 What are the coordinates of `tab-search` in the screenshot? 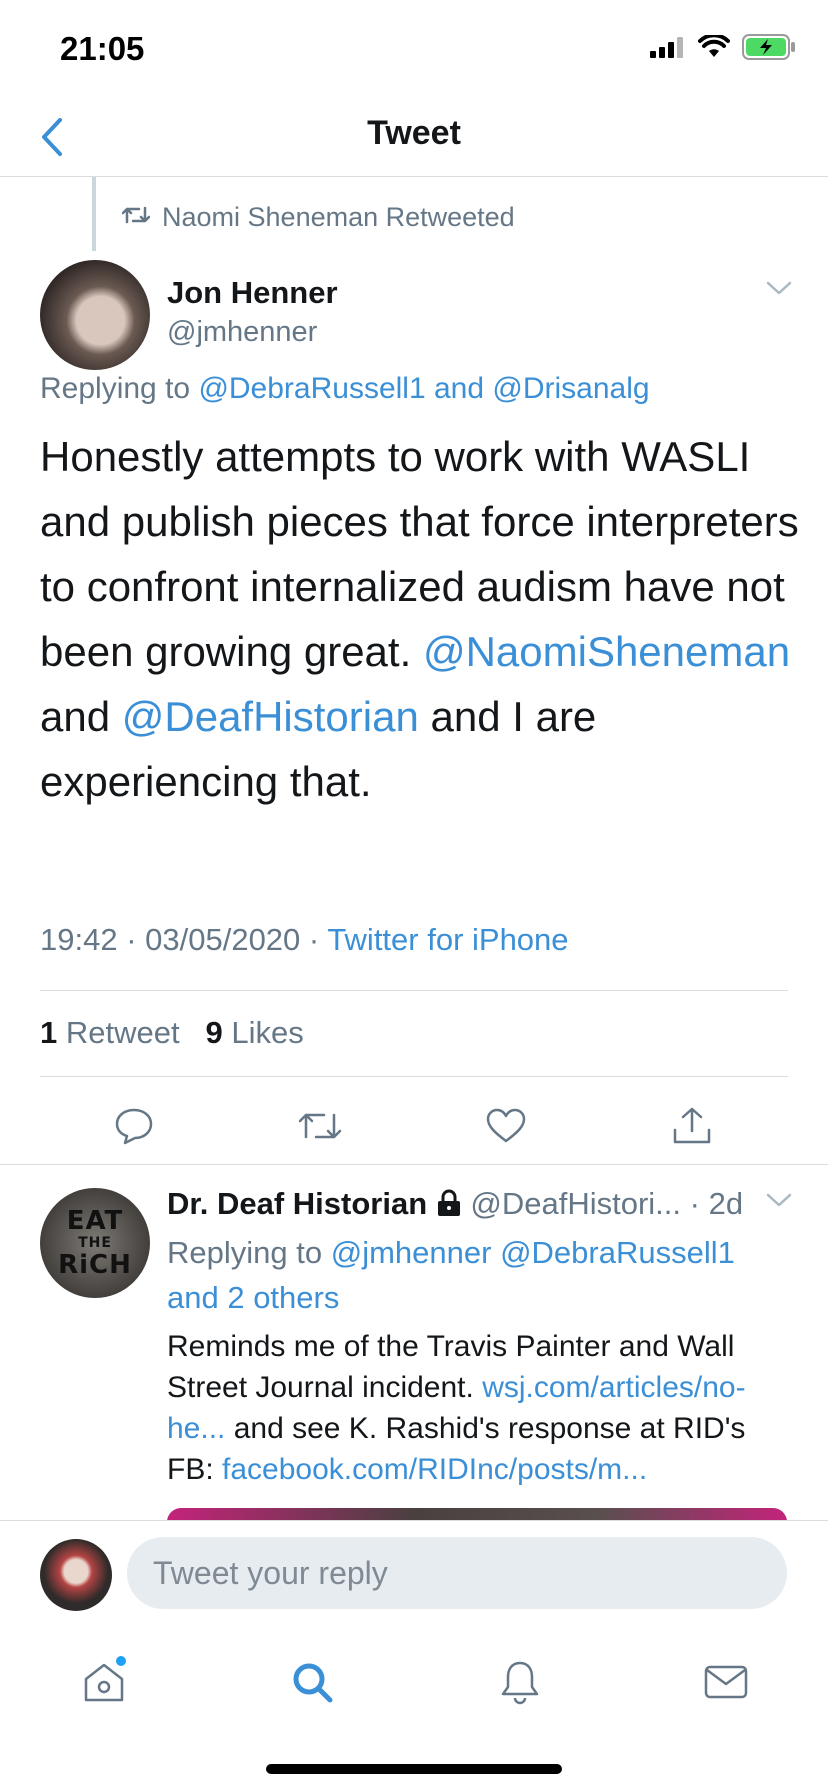 It's located at (312, 1682).